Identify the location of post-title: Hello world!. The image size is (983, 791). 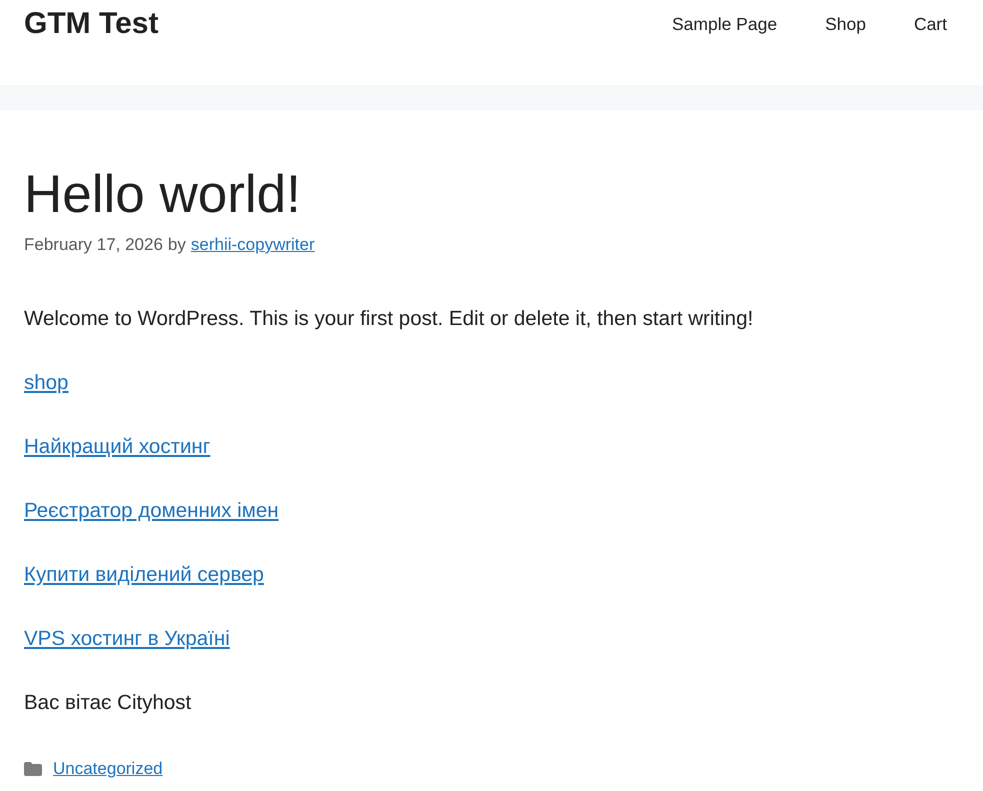
(162, 195).